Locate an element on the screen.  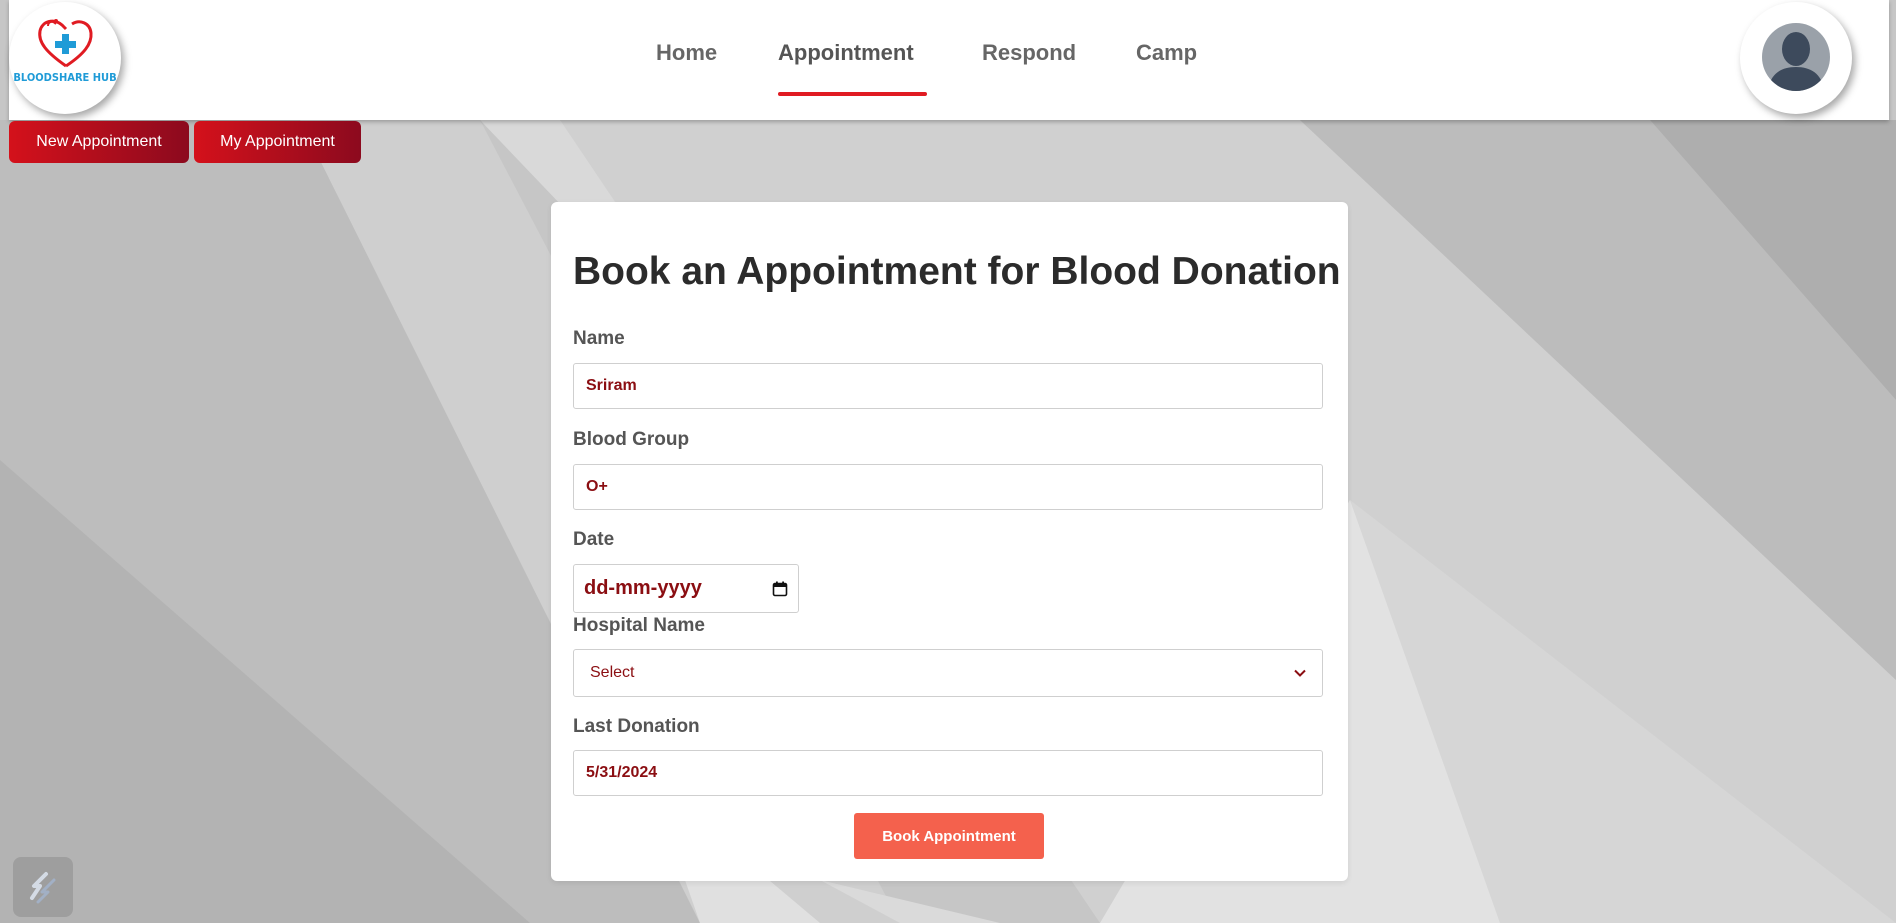
date-input: dd-mm-yyyy is located at coordinates (686, 588).